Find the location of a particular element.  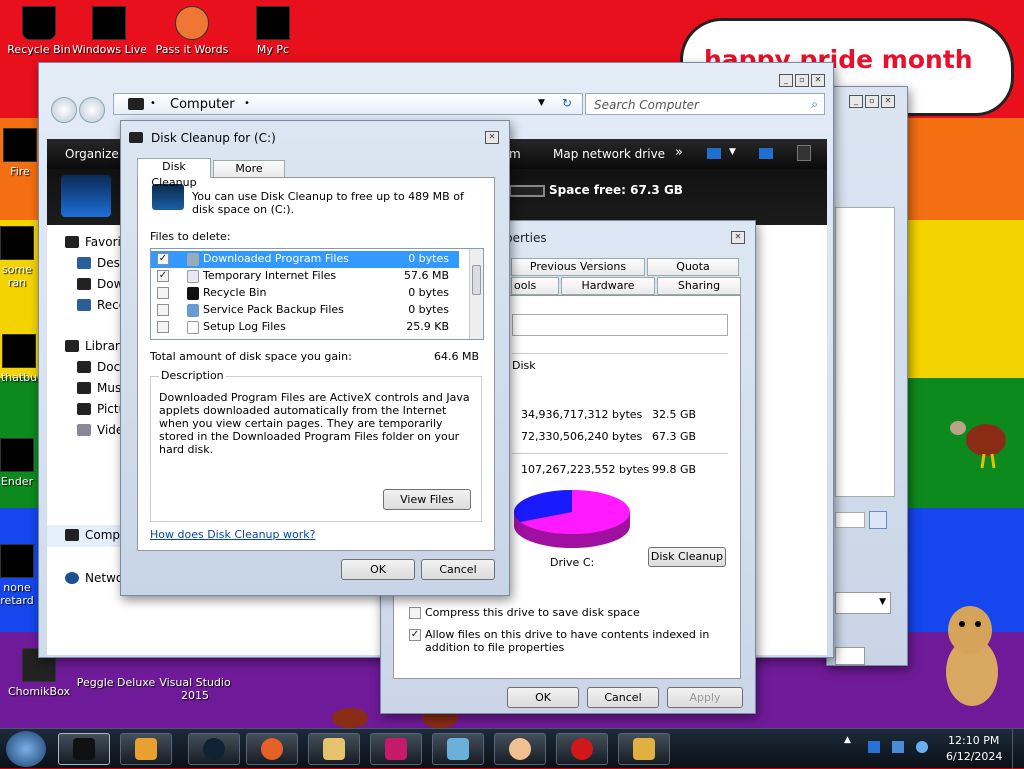

search-input: Search Computer ⌕ is located at coordinates (705, 104).